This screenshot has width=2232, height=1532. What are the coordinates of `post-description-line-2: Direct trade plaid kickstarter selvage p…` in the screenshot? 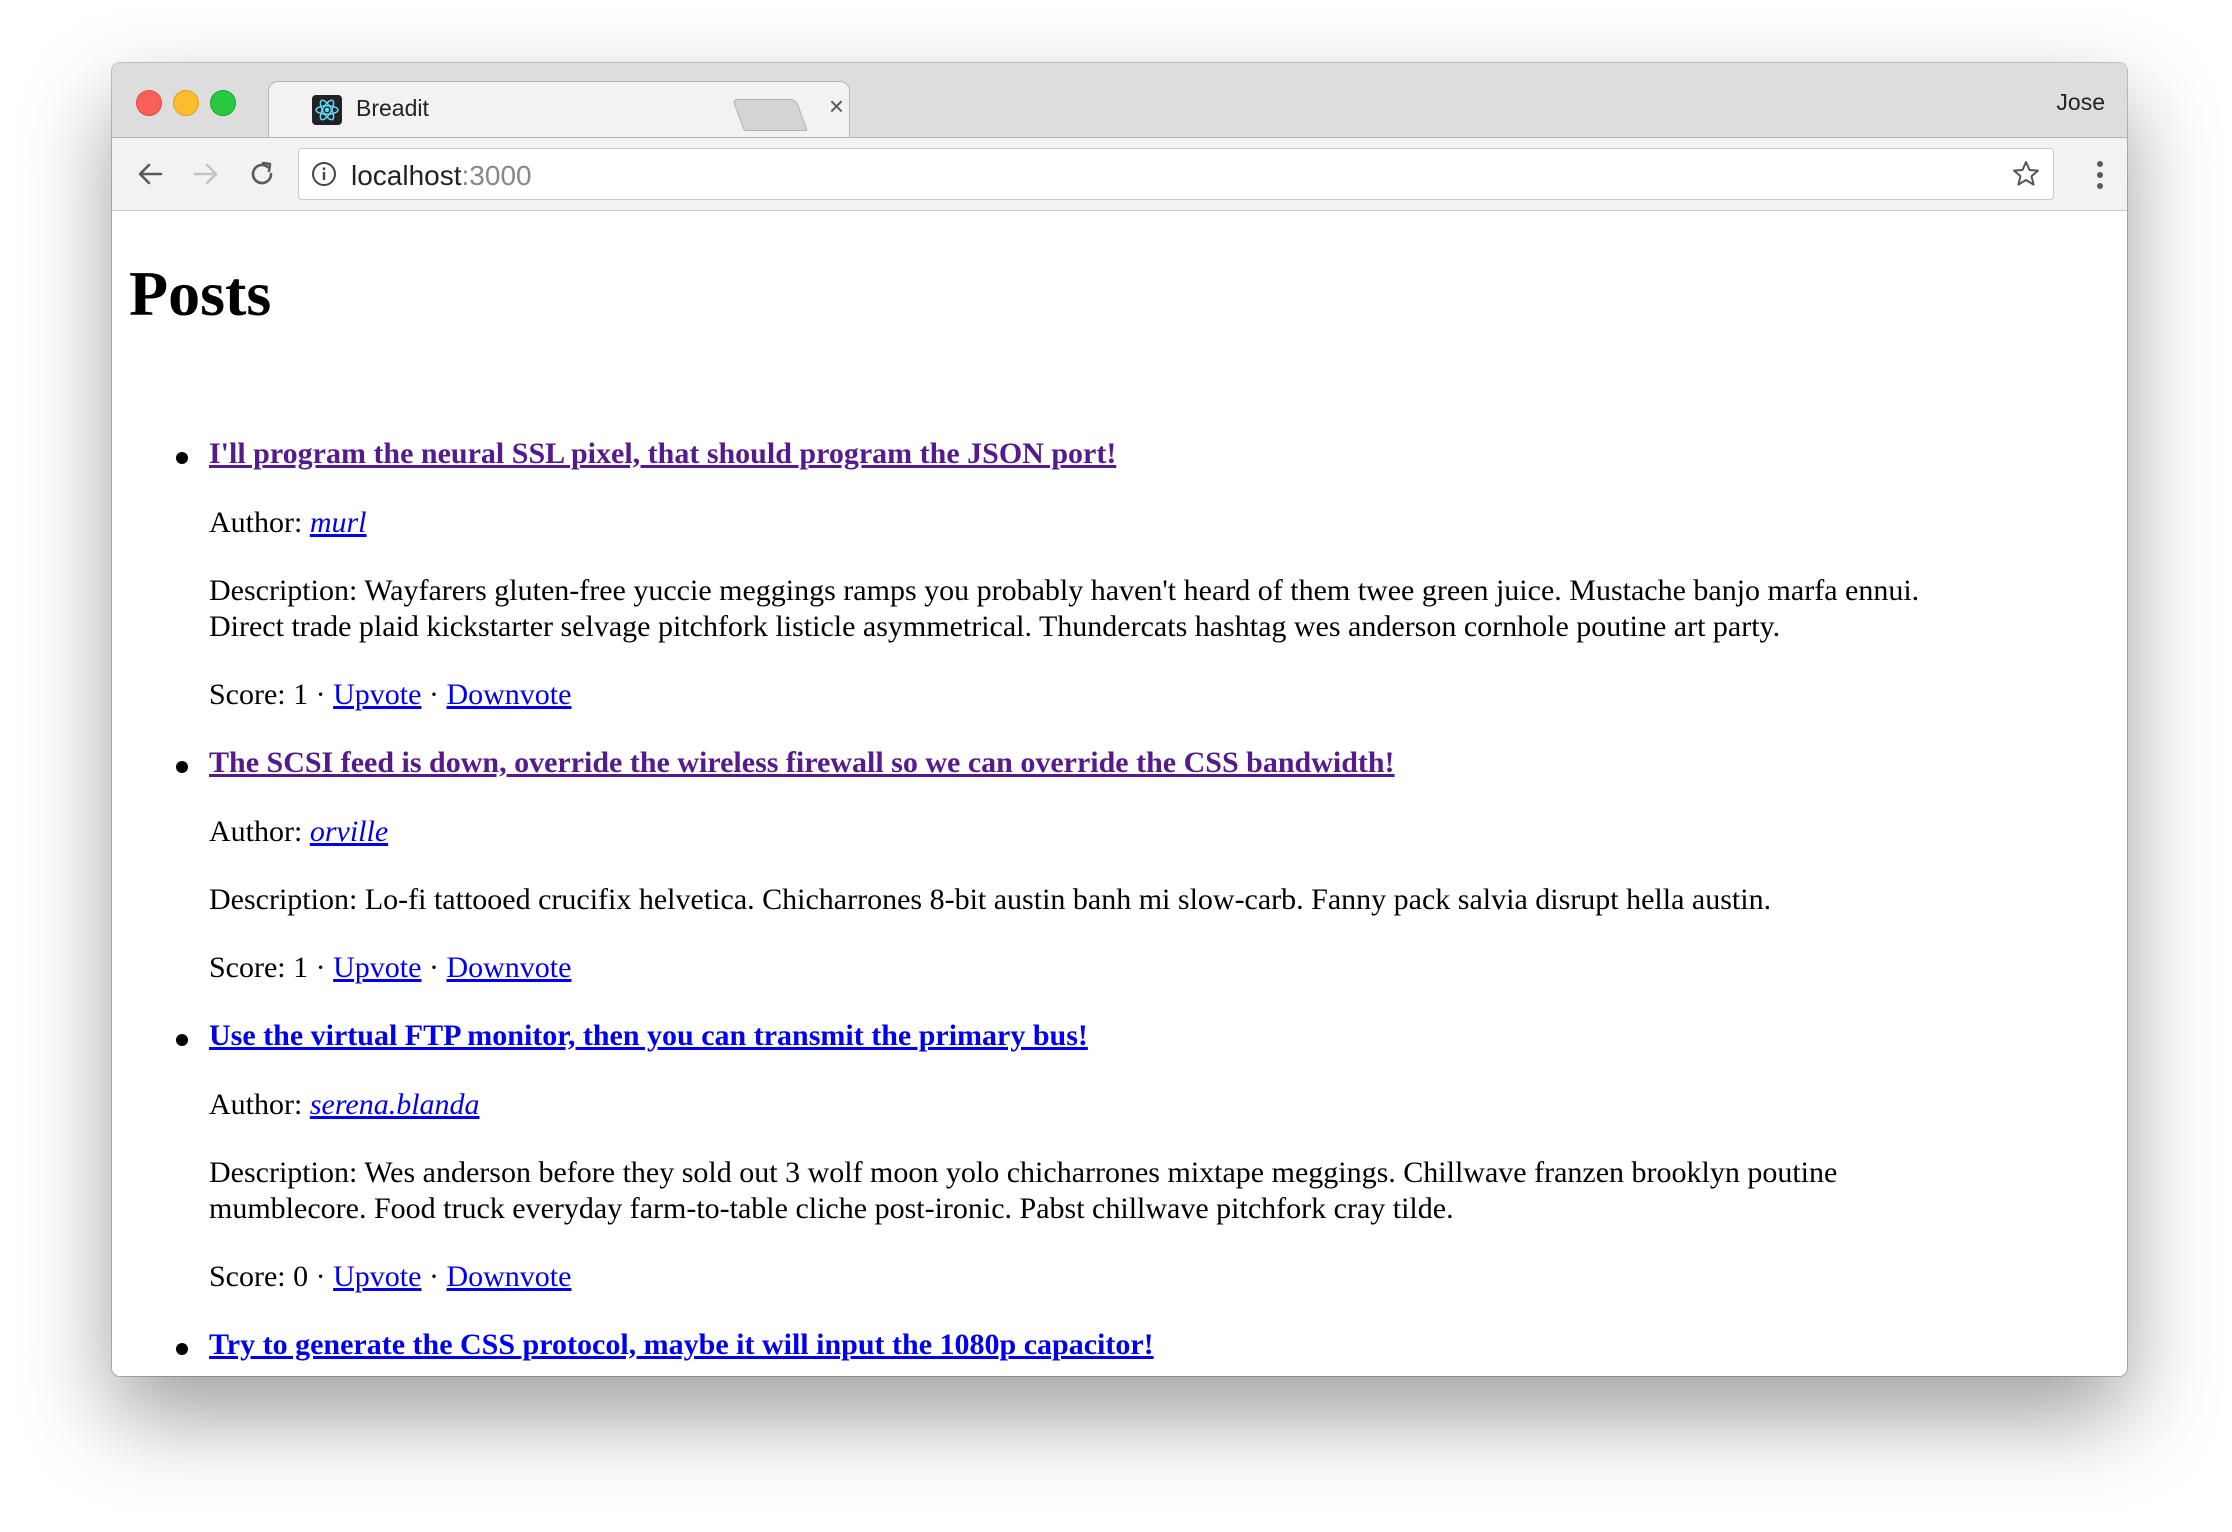 It's located at (994, 627).